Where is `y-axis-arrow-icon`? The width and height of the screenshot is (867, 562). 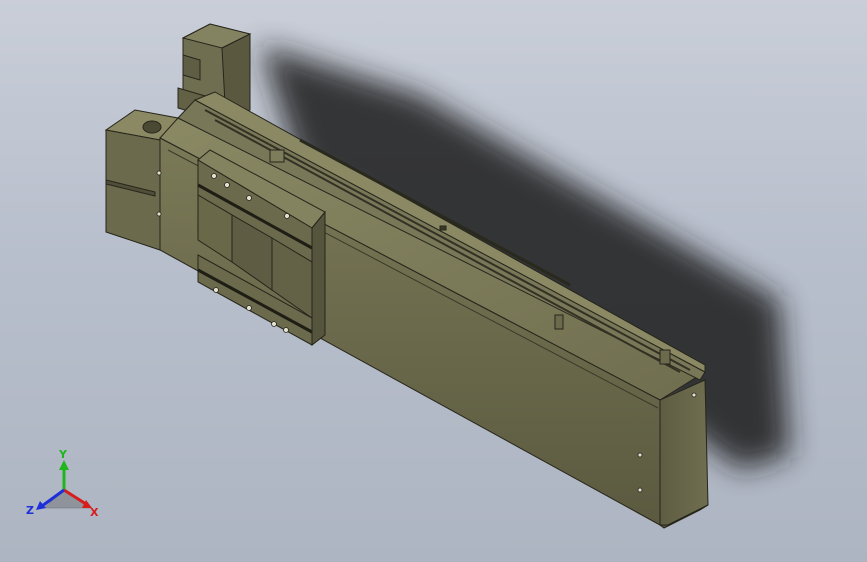 y-axis-arrow-icon is located at coordinates (64, 465).